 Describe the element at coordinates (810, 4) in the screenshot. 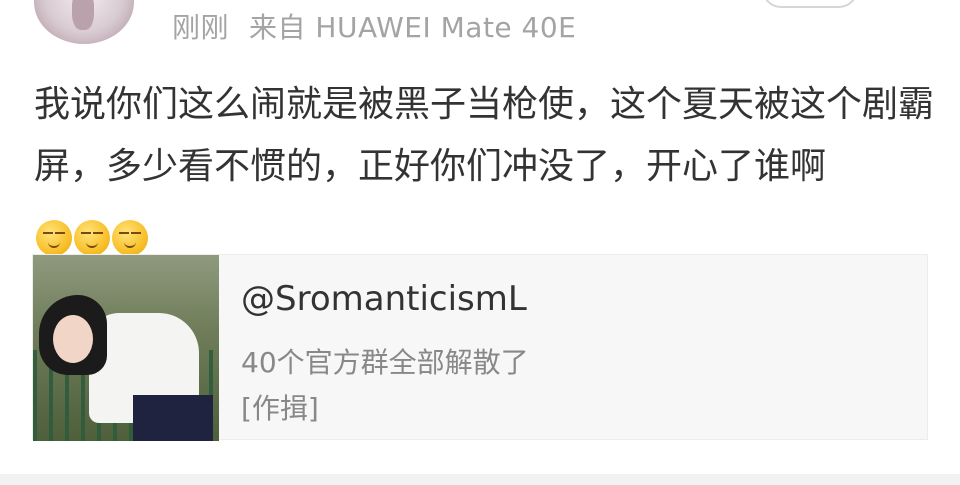

I see `follow-button` at that location.